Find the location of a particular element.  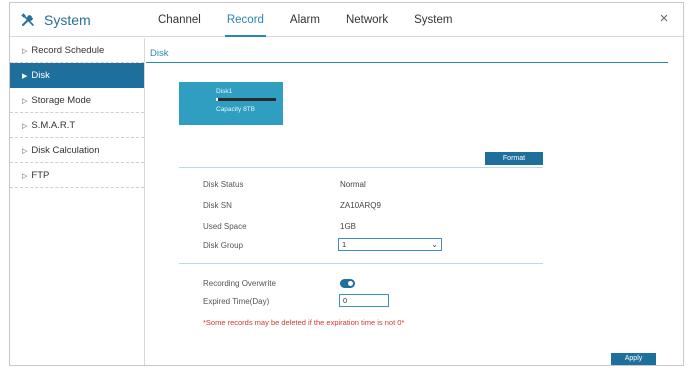

disk-group-select: 1 ⌄ is located at coordinates (390, 244).